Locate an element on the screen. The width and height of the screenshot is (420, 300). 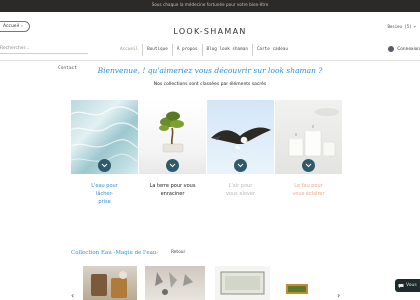
fire-caption-text: Le feu pour vous éclairer is located at coordinates (308, 190).